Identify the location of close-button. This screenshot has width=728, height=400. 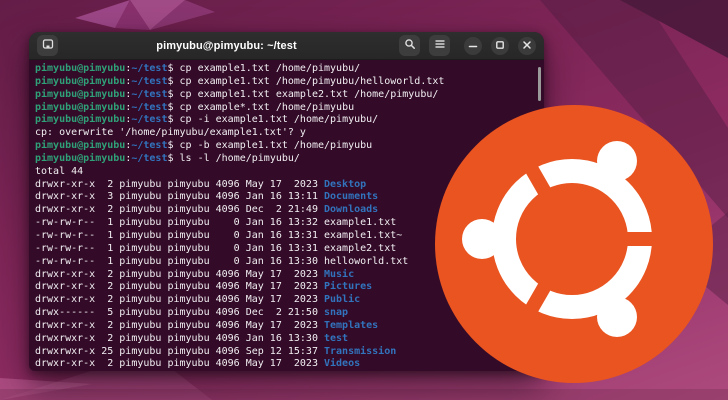
(527, 45).